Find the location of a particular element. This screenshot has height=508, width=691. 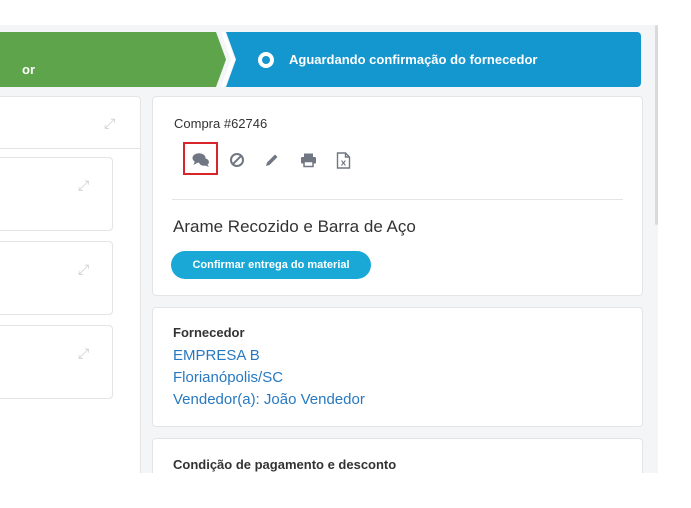

excel-export-icon: X is located at coordinates (343, 160).